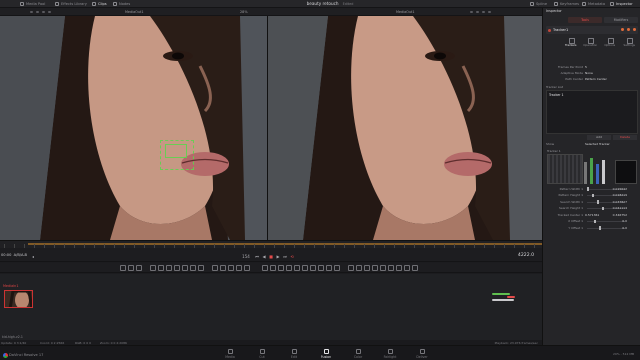 The height and width of the screenshot is (360, 640). Describe the element at coordinates (33, 256) in the screenshot. I see `audio-icon: ◂` at that location.